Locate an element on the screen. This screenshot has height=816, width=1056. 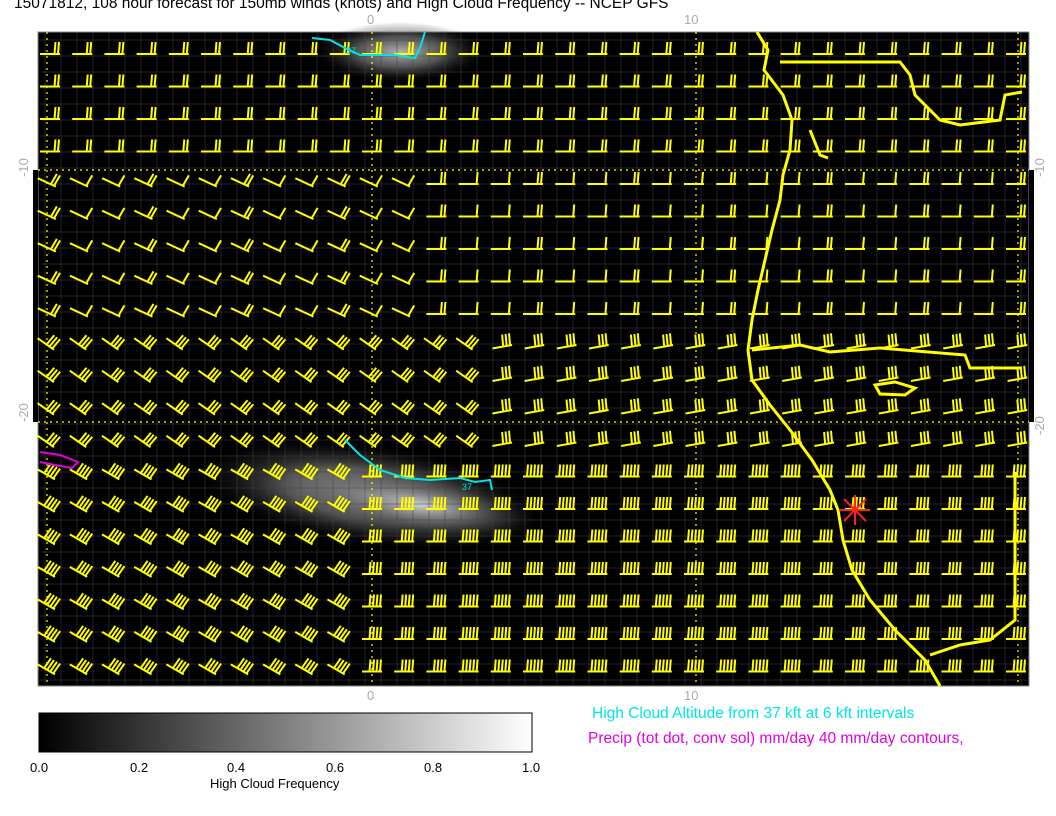
colorbar-tick: 1.0 is located at coordinates (531, 767).